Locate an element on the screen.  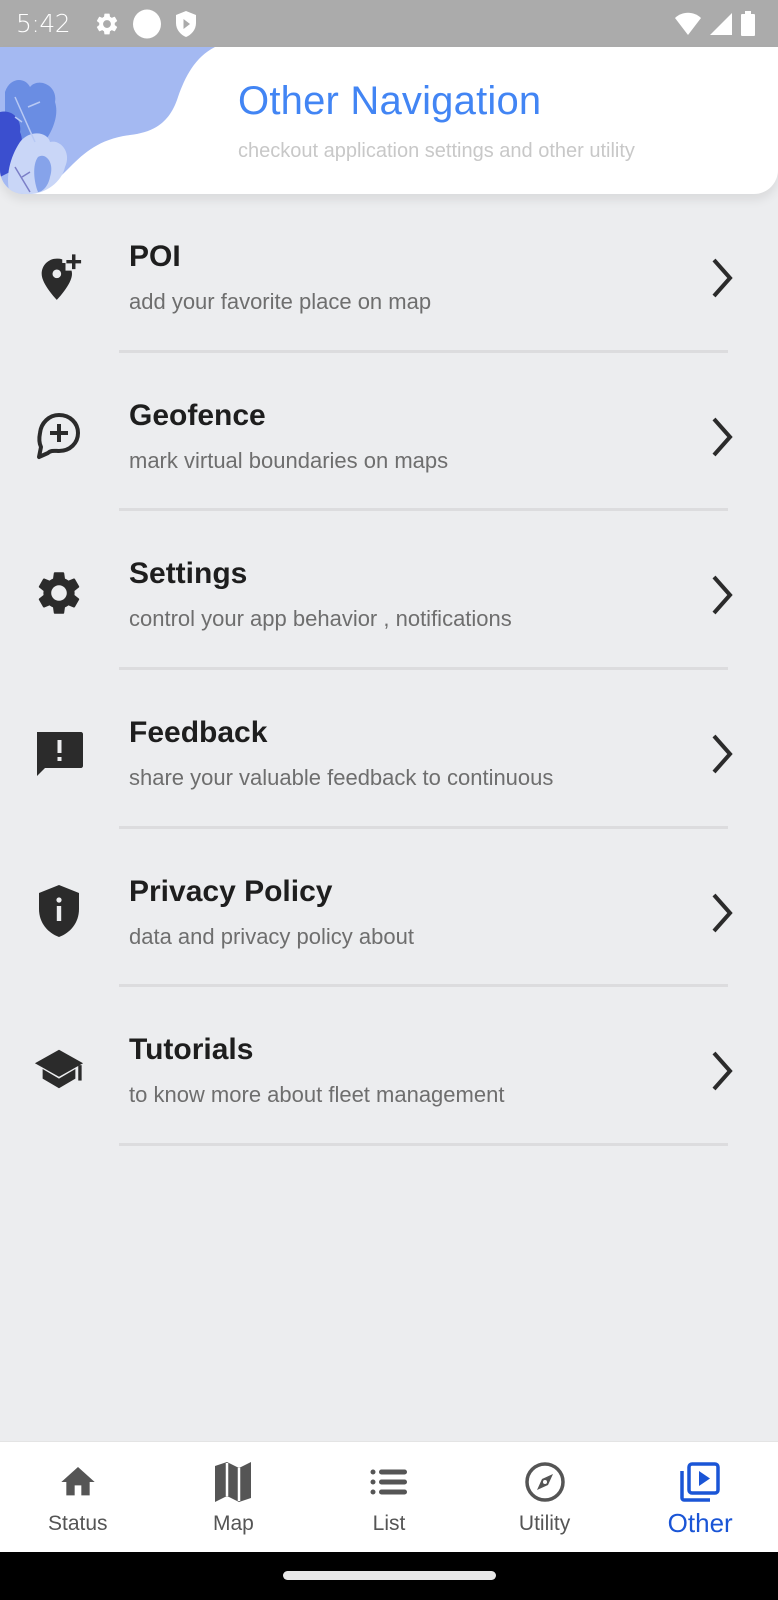
nav-item-other: Other is located at coordinates (700, 1497).